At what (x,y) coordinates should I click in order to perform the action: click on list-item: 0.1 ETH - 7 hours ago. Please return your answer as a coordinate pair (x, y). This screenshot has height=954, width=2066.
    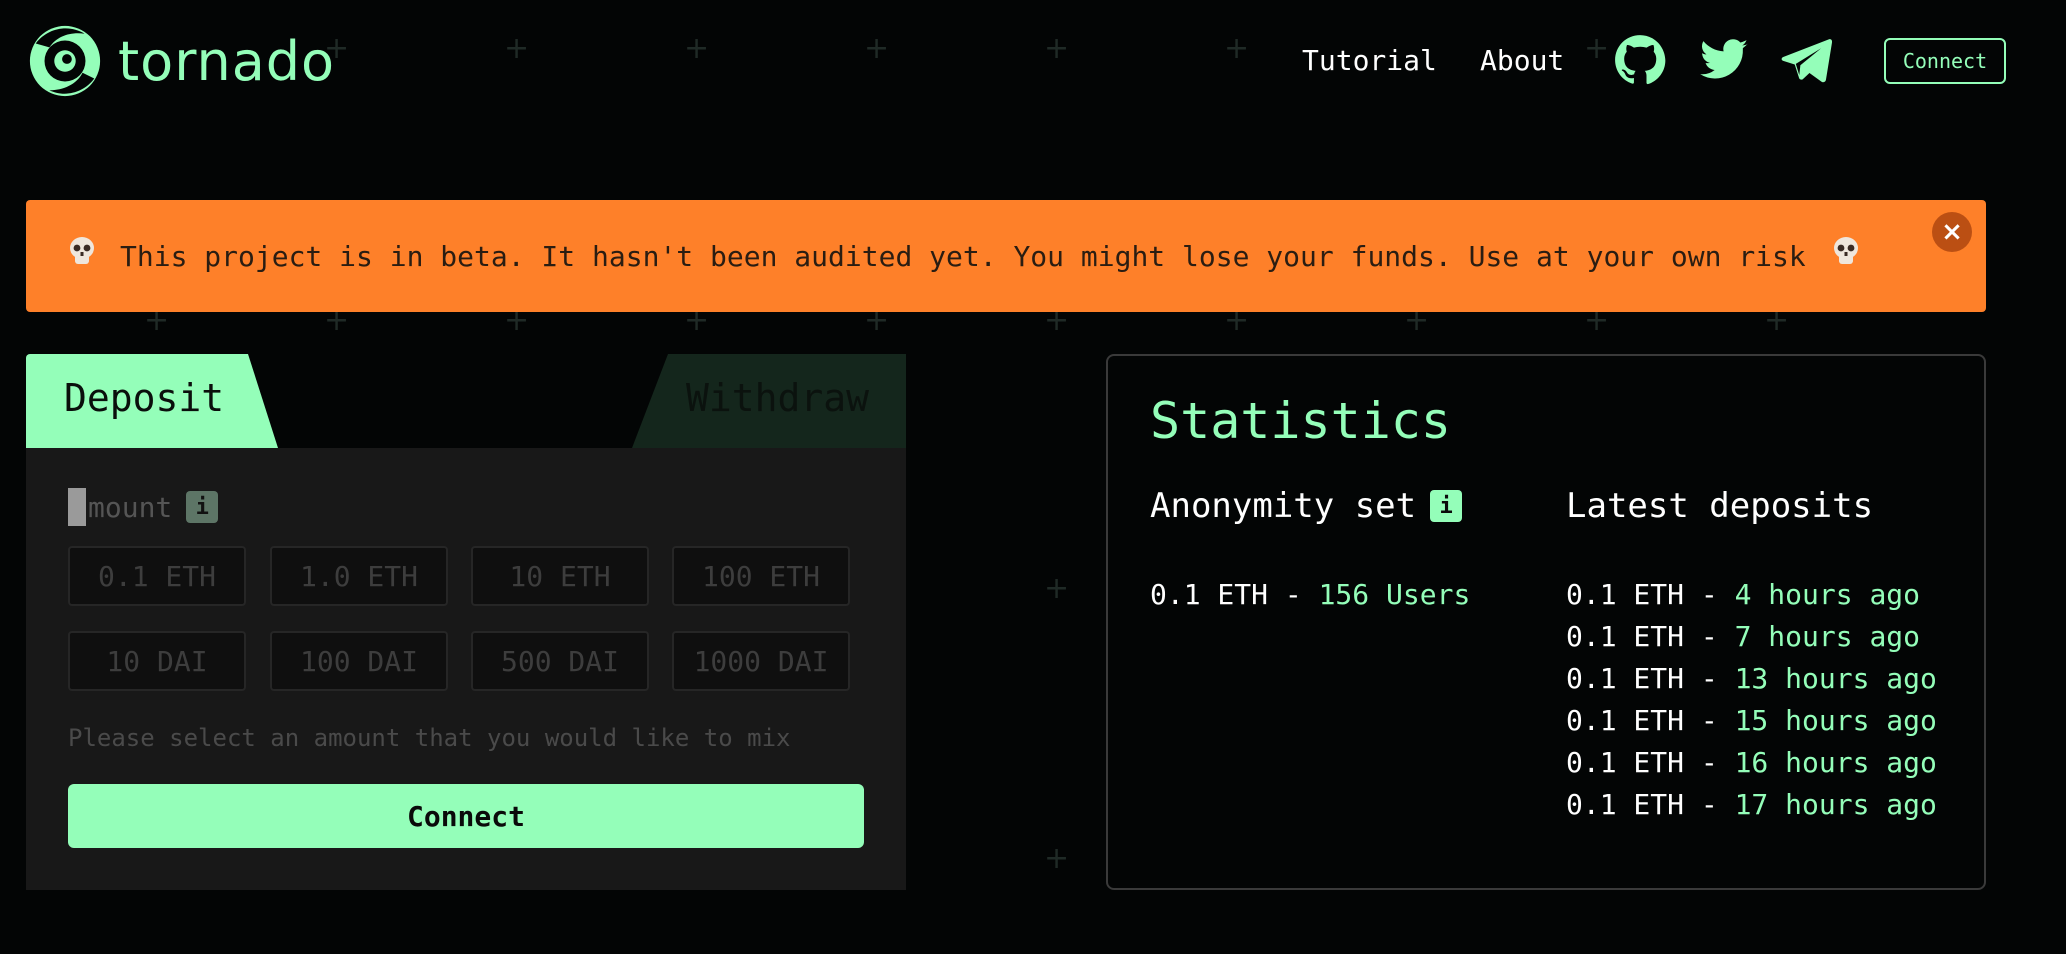
    Looking at the image, I should click on (1743, 636).